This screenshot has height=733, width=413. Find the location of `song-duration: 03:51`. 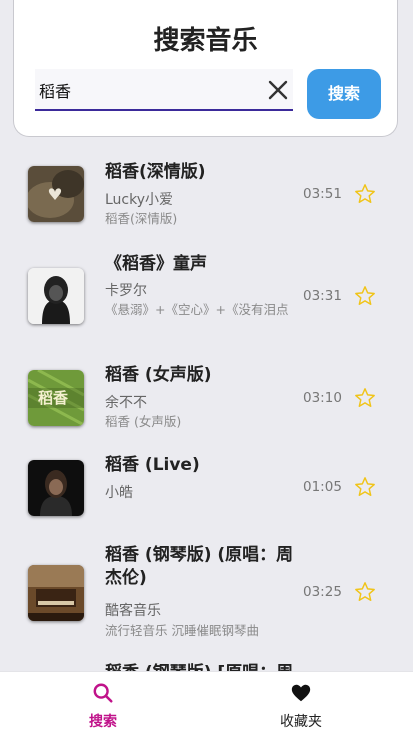

song-duration: 03:51 is located at coordinates (322, 194).